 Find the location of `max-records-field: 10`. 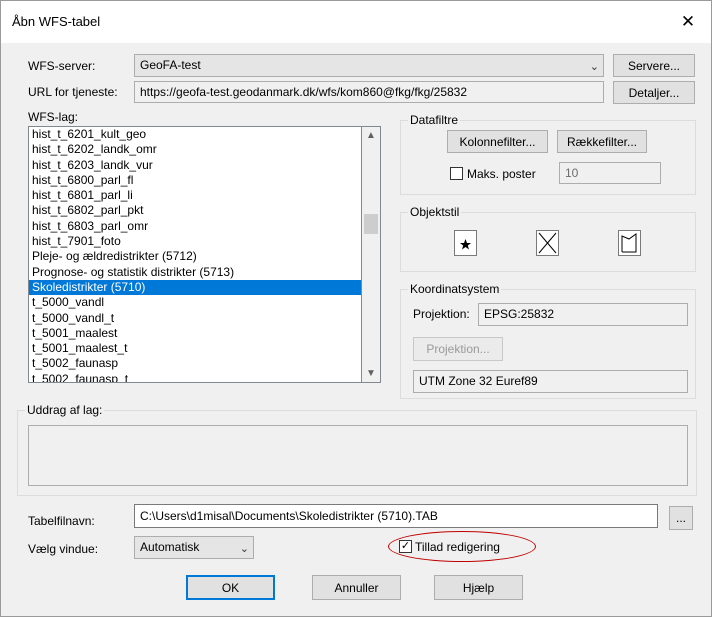

max-records-field: 10 is located at coordinates (610, 173).